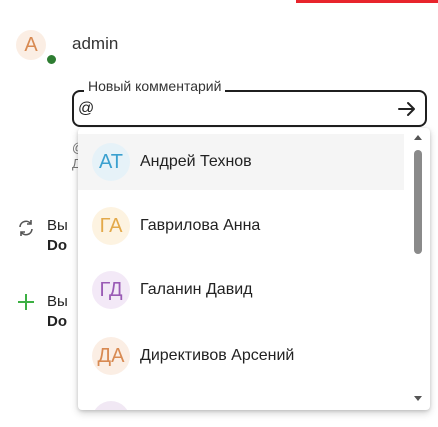 This screenshot has height=427, width=438. I want to click on mention-option: АТ Андрей Технов, so click(241, 162).